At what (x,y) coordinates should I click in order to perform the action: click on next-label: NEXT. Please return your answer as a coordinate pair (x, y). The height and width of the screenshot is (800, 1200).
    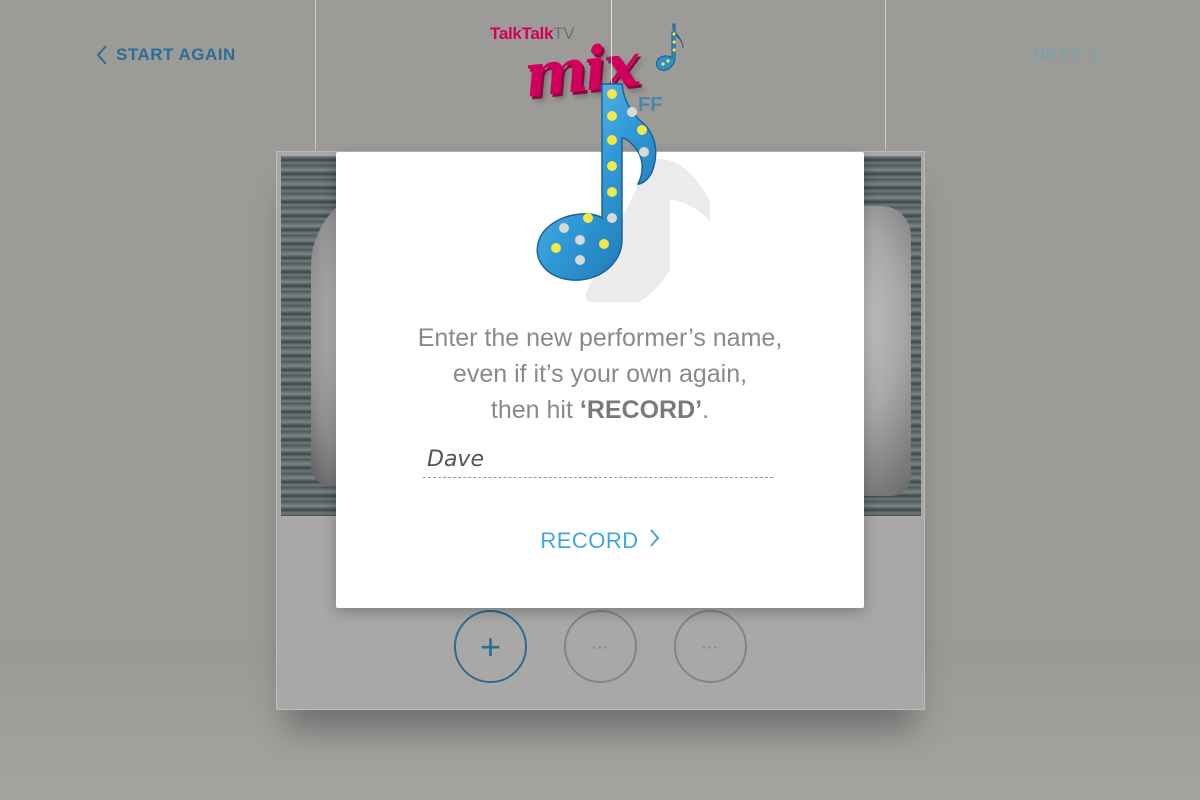
    Looking at the image, I should click on (1057, 54).